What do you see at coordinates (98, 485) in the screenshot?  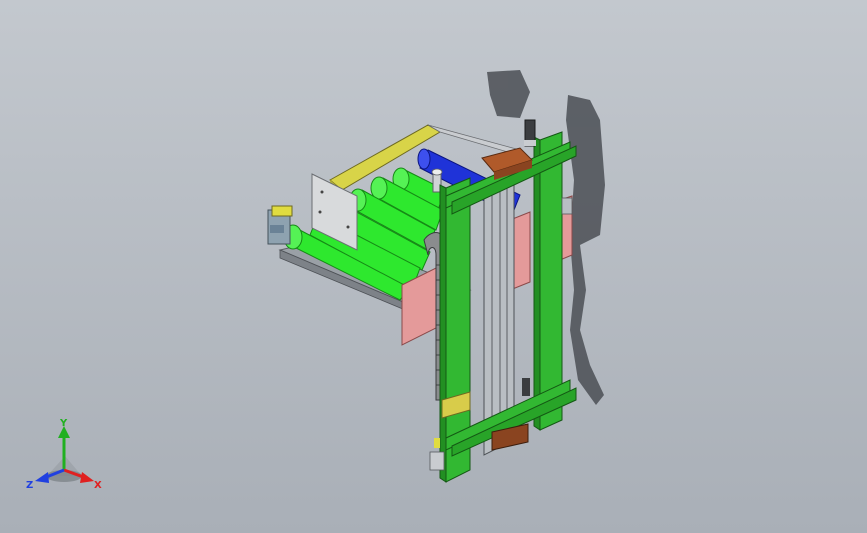 I see `x-axis-label: X` at bounding box center [98, 485].